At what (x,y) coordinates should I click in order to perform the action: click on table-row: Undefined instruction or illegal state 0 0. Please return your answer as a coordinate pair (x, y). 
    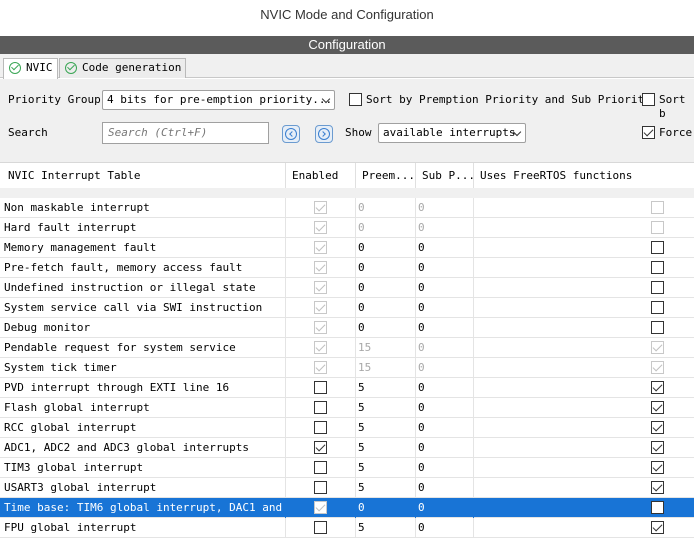
    Looking at the image, I should click on (347, 288).